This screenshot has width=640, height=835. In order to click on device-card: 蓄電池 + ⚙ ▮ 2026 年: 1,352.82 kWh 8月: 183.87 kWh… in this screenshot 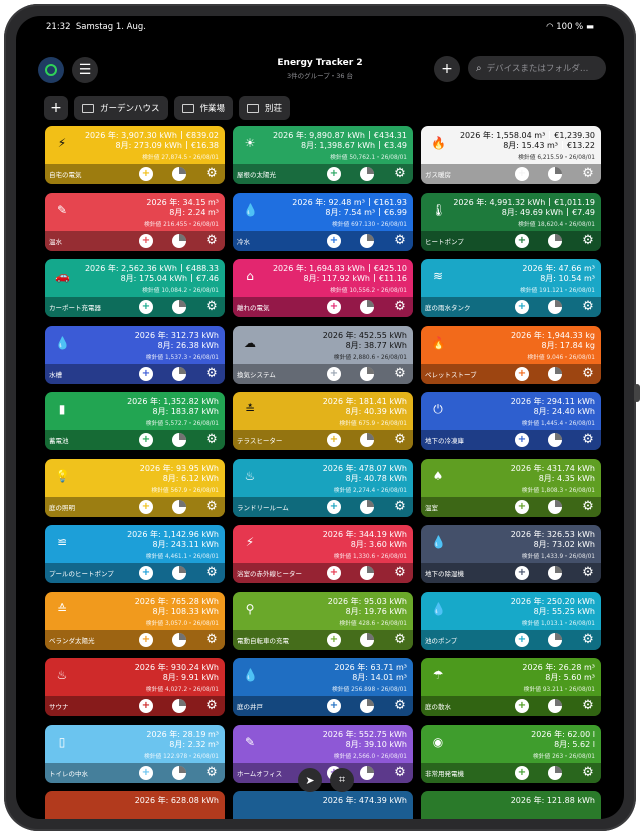, I will do `click(135, 421)`.